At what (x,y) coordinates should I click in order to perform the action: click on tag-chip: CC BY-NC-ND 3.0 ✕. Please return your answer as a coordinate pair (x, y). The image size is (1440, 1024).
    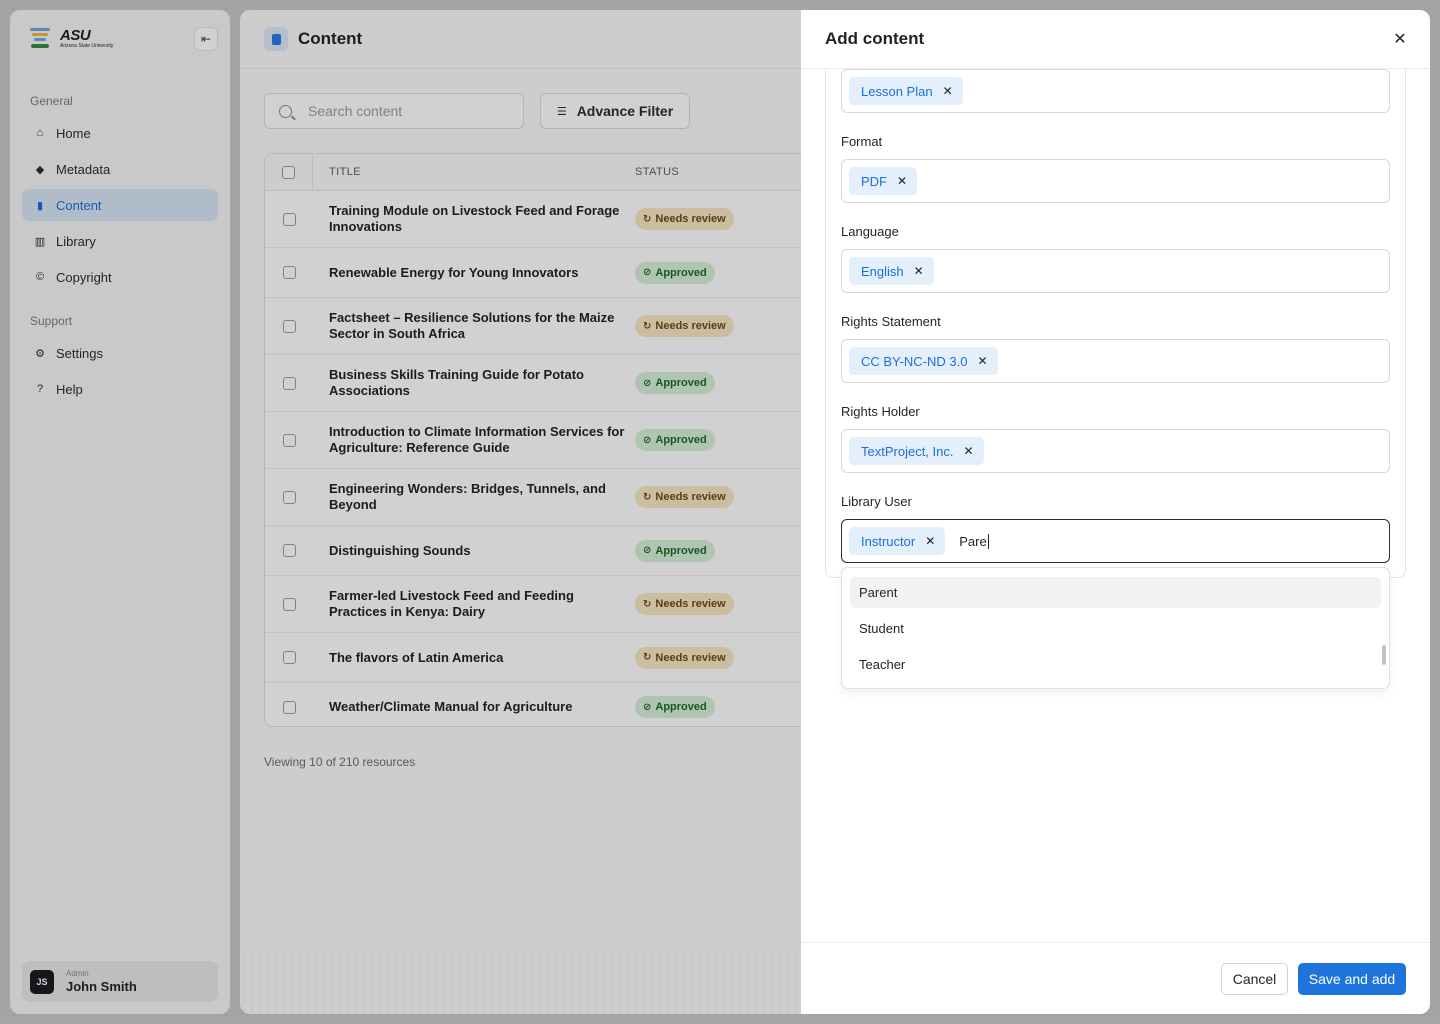
    Looking at the image, I should click on (923, 361).